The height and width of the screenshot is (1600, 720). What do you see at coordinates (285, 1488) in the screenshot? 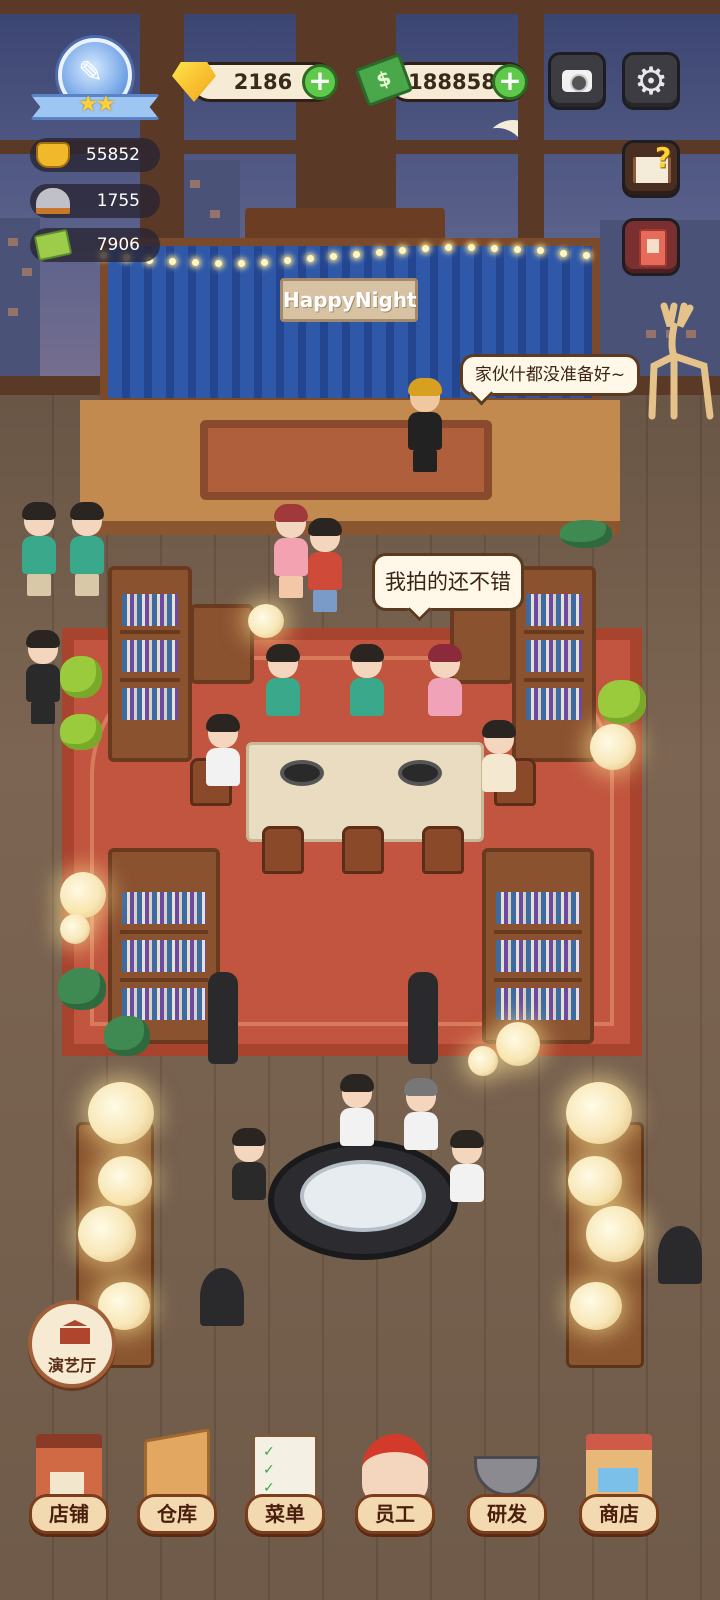
I see `nav-menu: 菜单` at bounding box center [285, 1488].